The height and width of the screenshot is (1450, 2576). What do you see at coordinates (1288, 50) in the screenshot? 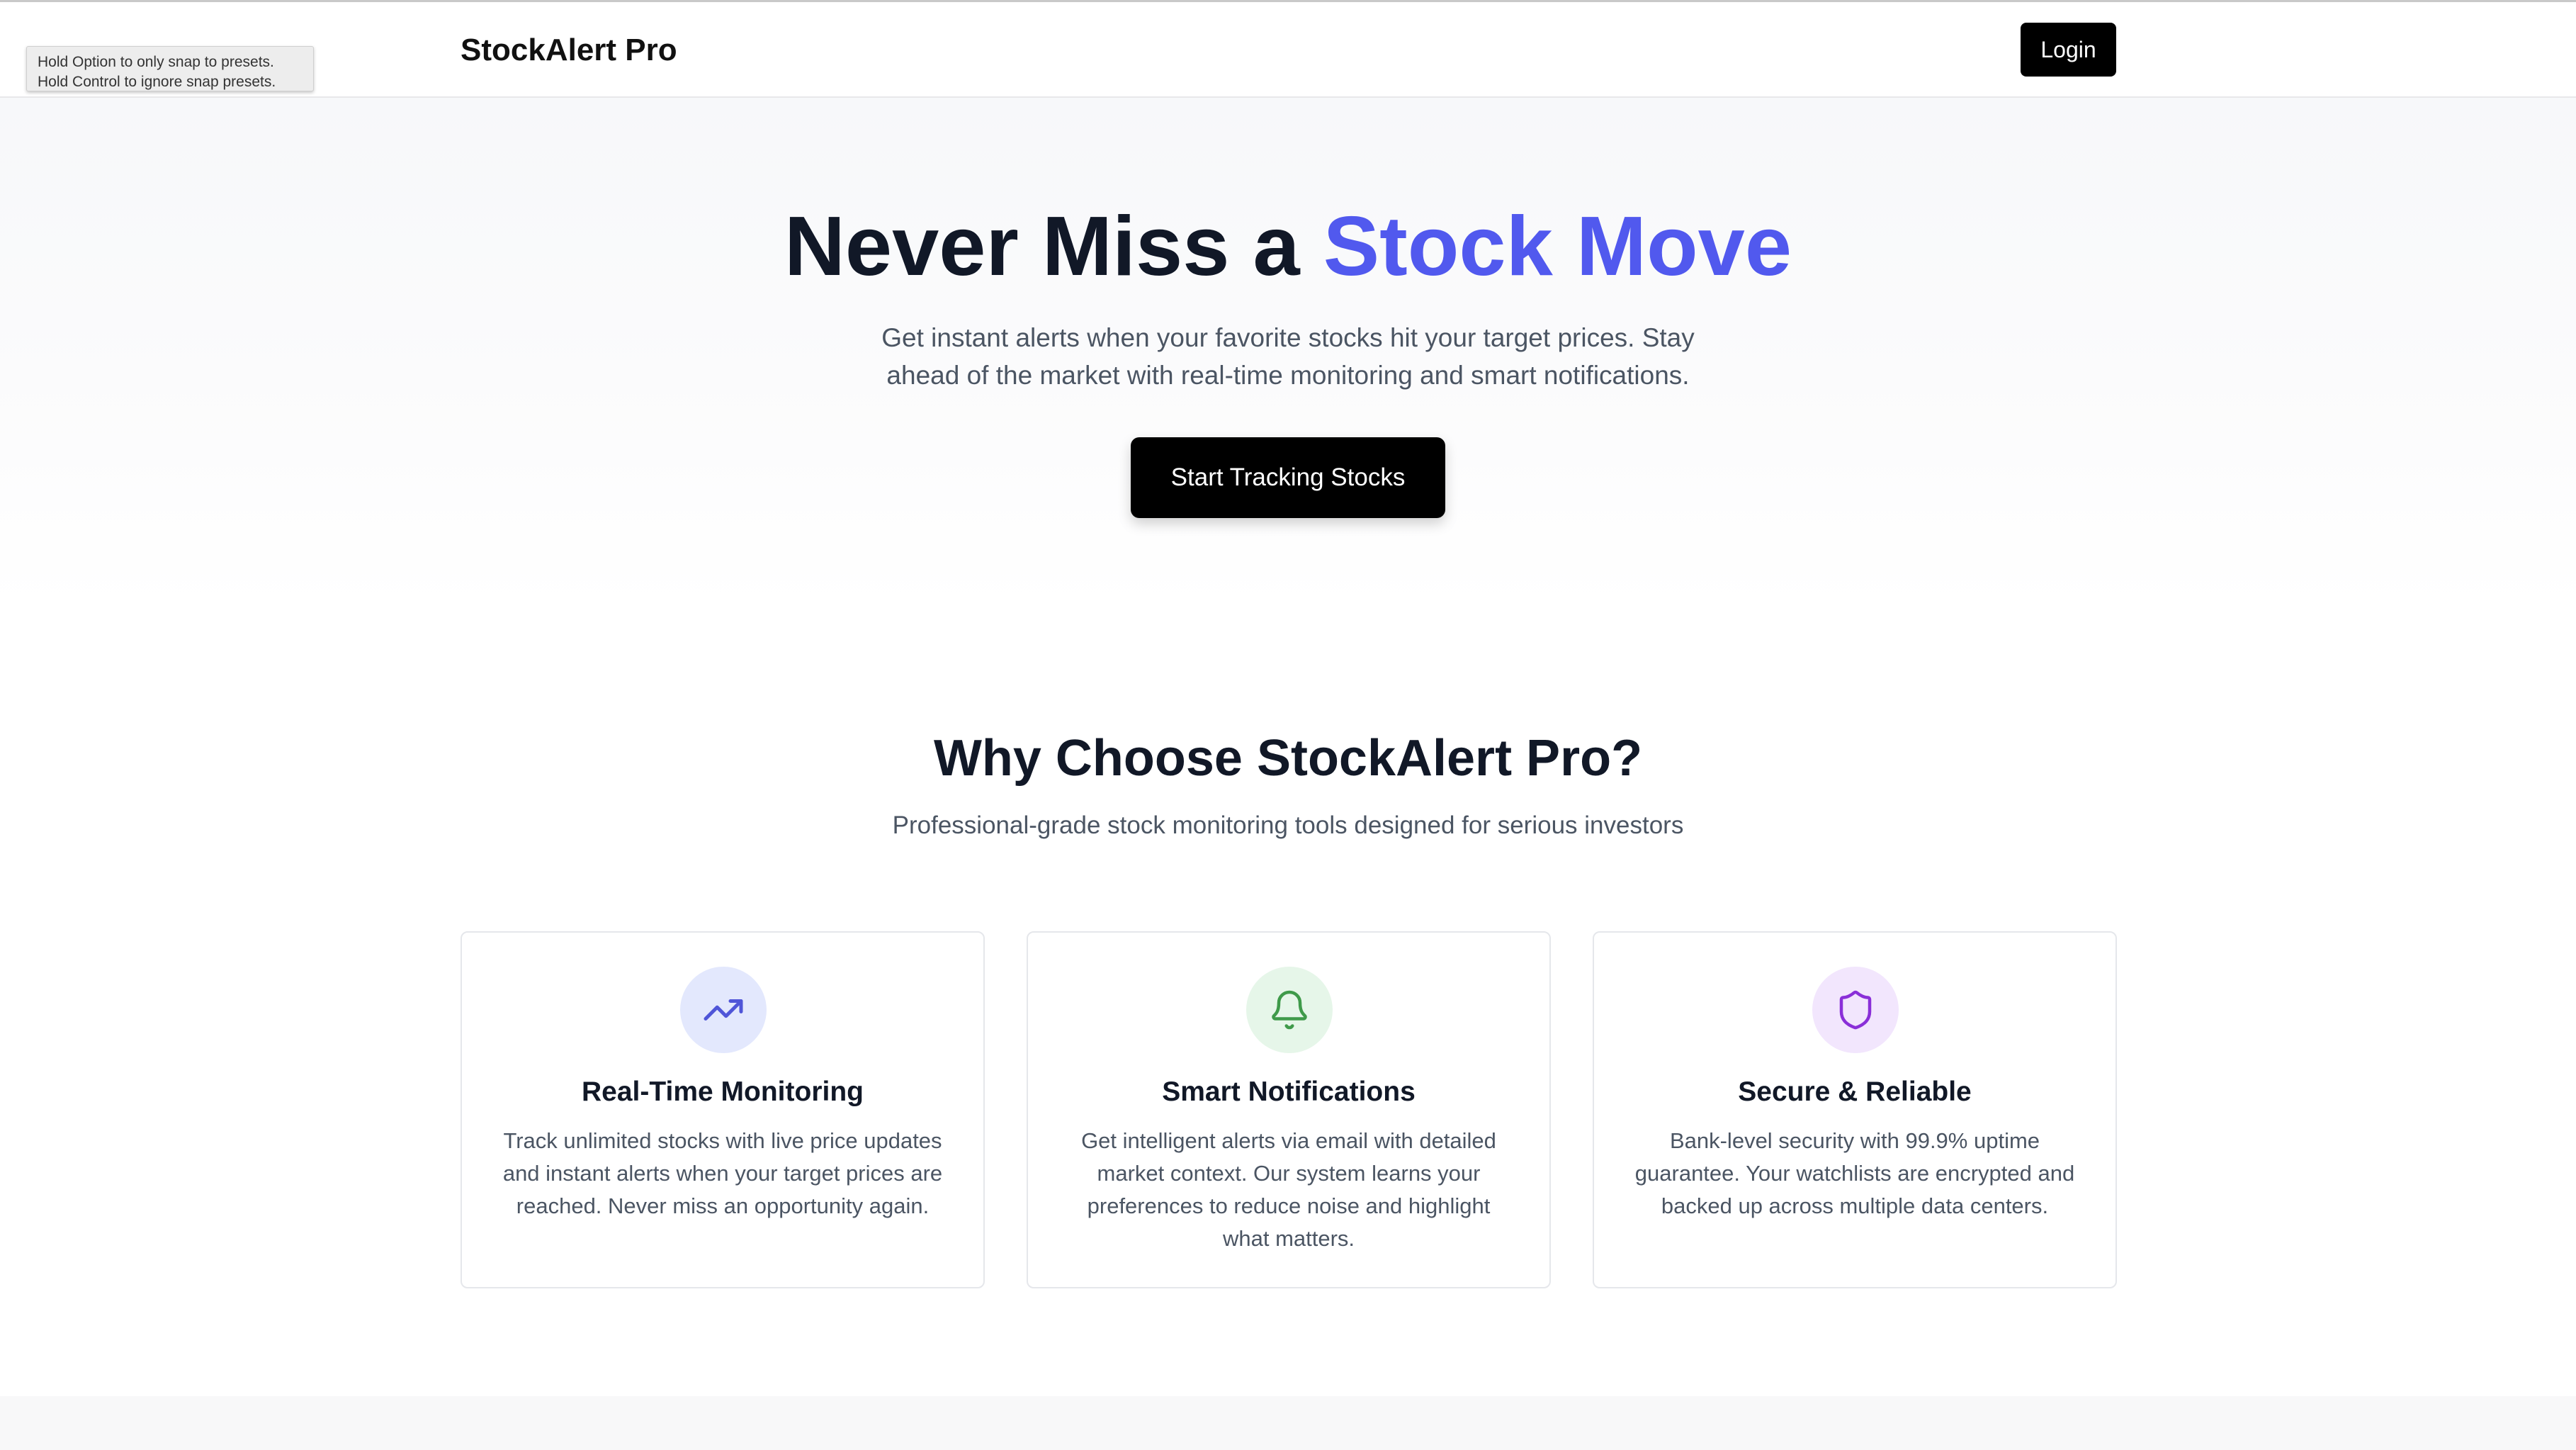
I see `site-header: StockAlert Pro Login` at bounding box center [1288, 50].